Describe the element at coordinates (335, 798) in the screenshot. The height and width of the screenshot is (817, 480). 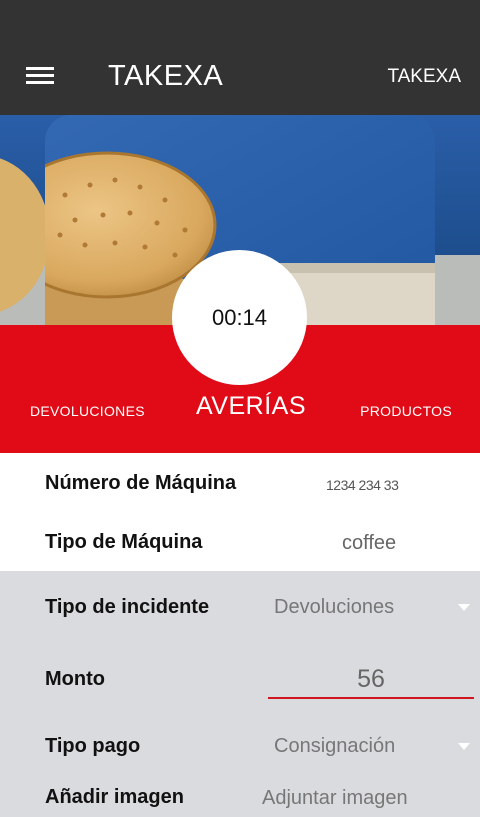
I see `attach-image-button: Adjuntar imagen` at that location.